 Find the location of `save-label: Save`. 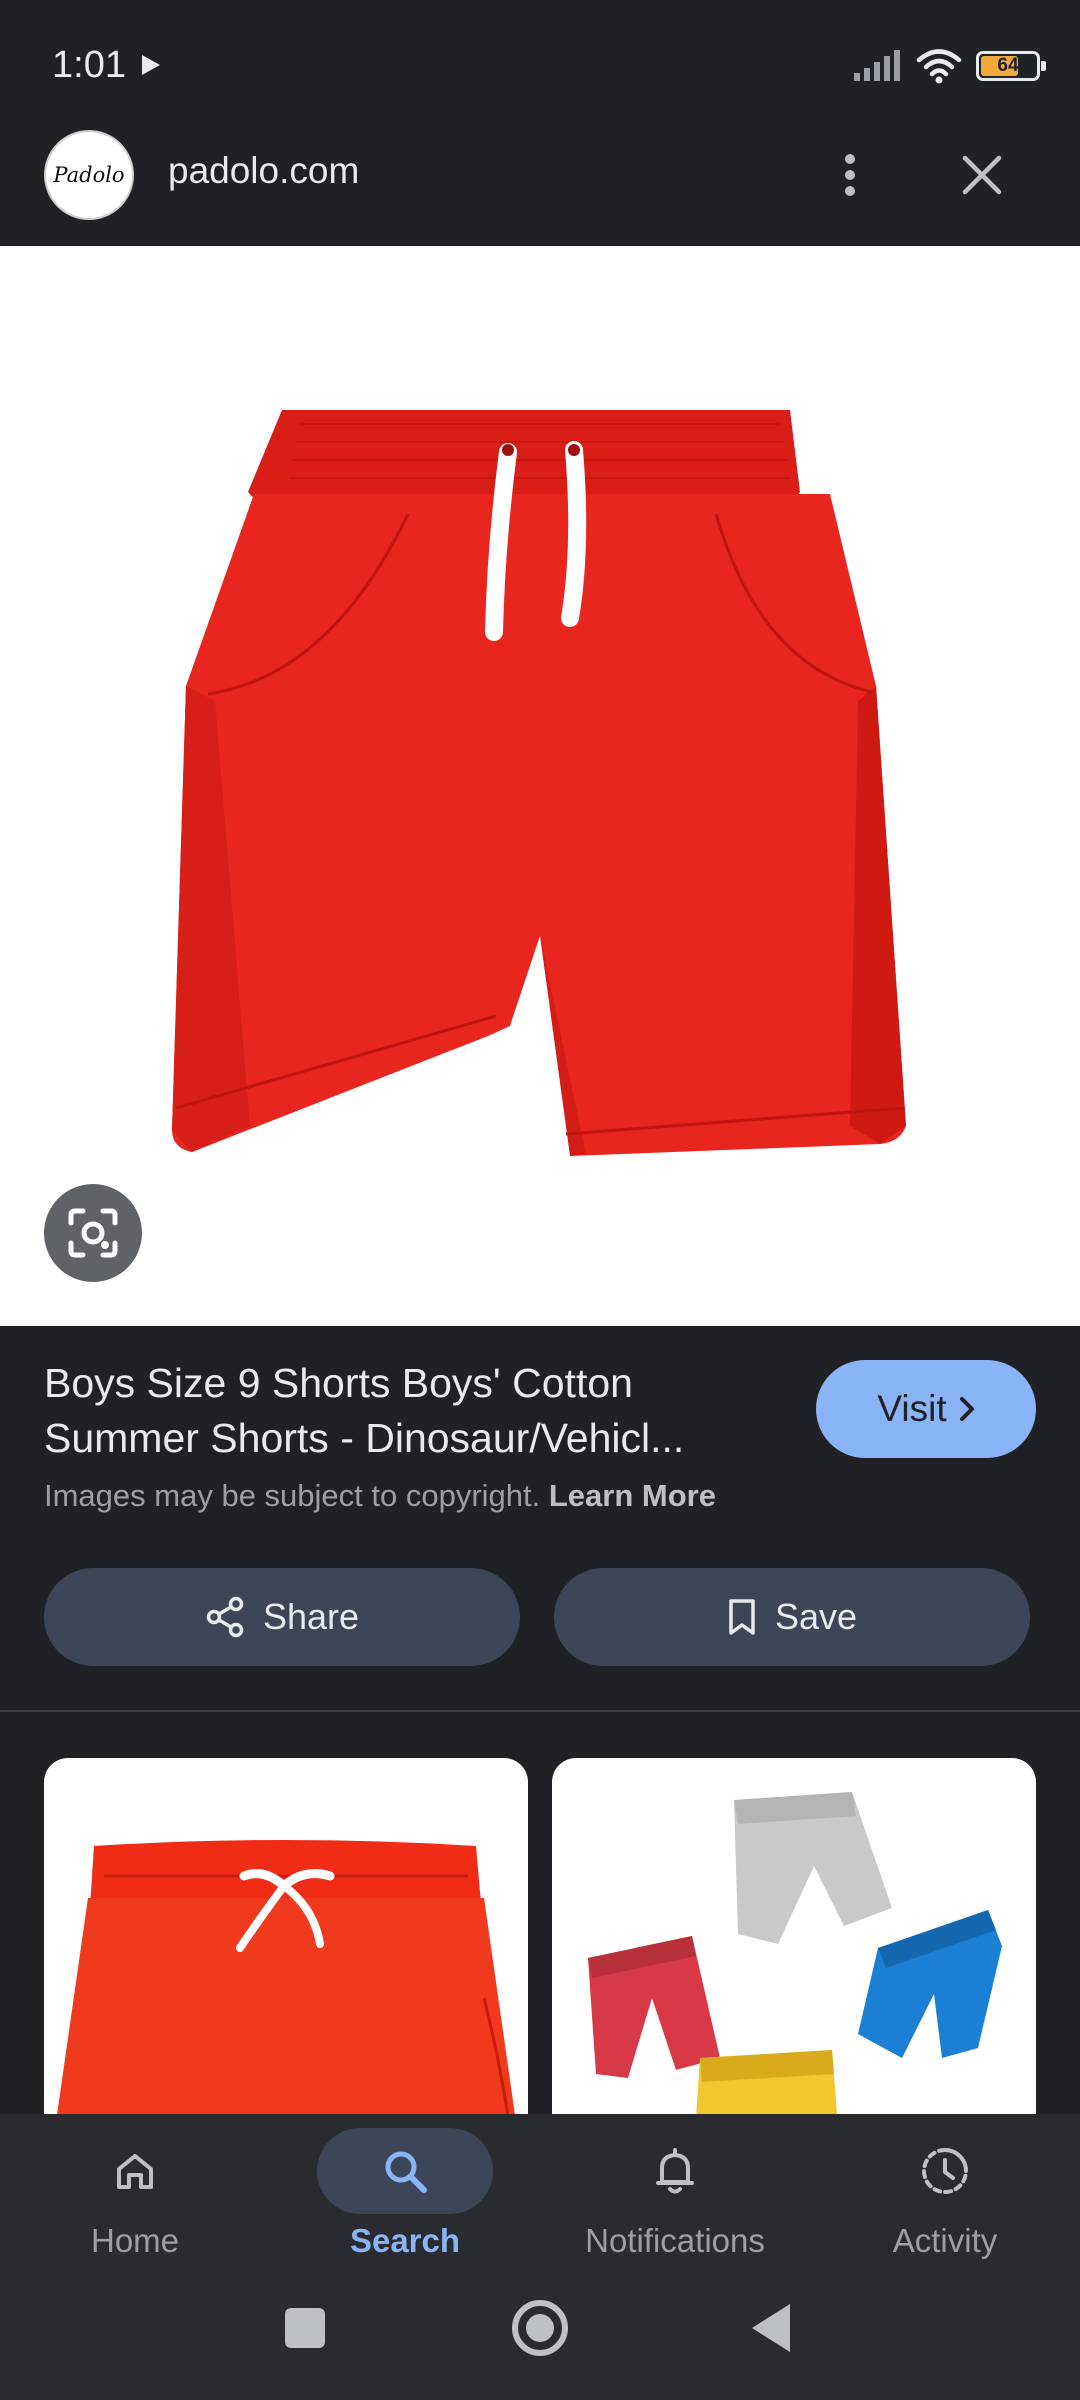

save-label: Save is located at coordinates (816, 1616).